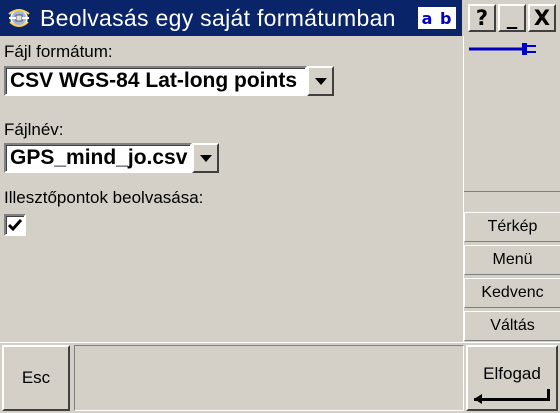  I want to click on file-name-label: Fájlnév:, so click(34, 129).